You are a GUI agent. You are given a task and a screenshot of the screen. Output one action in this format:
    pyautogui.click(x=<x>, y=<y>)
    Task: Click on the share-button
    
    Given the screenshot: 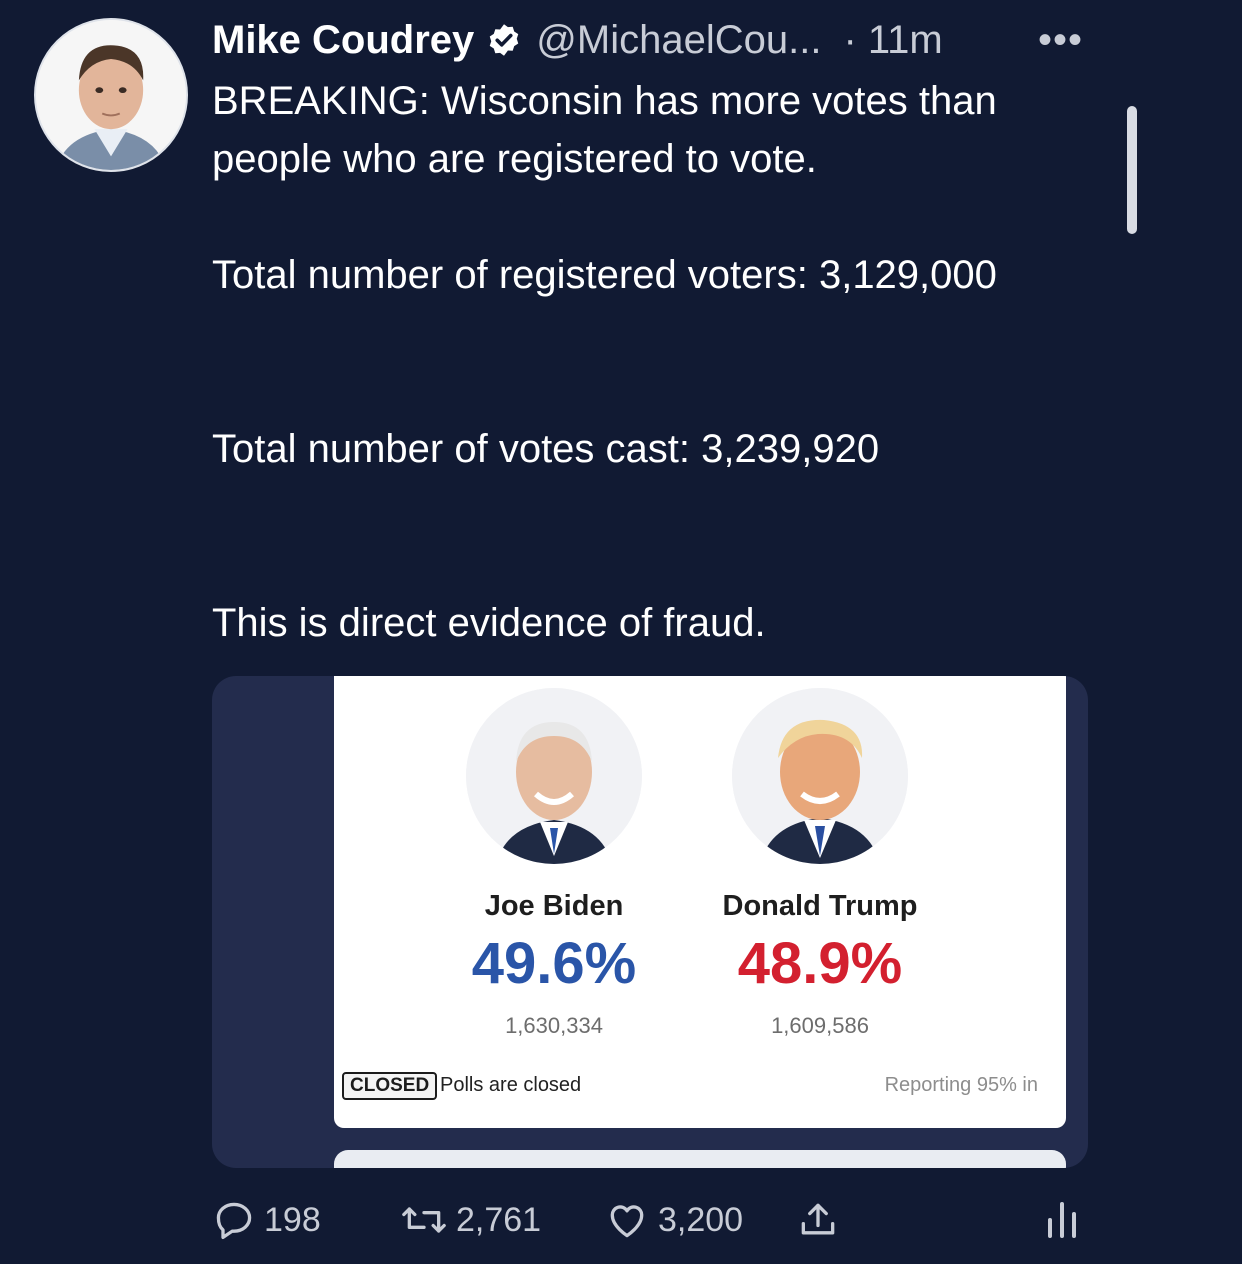 What is the action you would take?
    pyautogui.click(x=818, y=1220)
    